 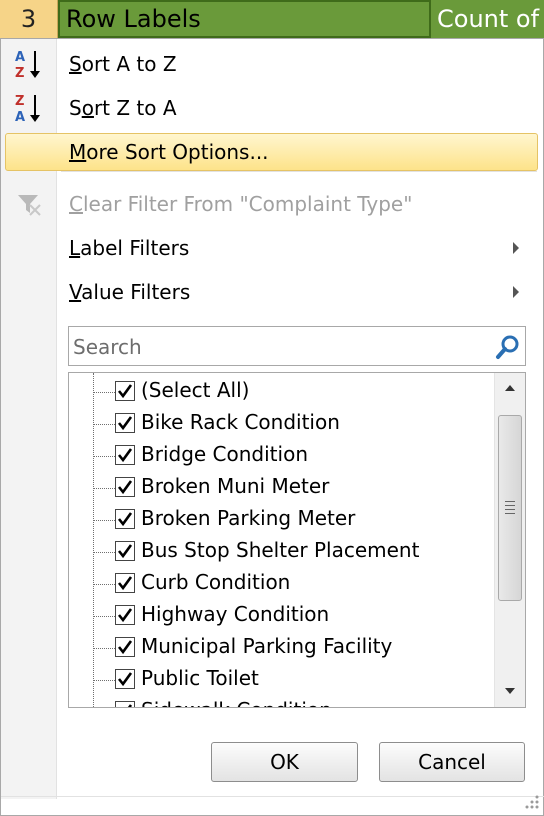 What do you see at coordinates (29, 108) in the screenshot?
I see `sort-descending-icon: Z A` at bounding box center [29, 108].